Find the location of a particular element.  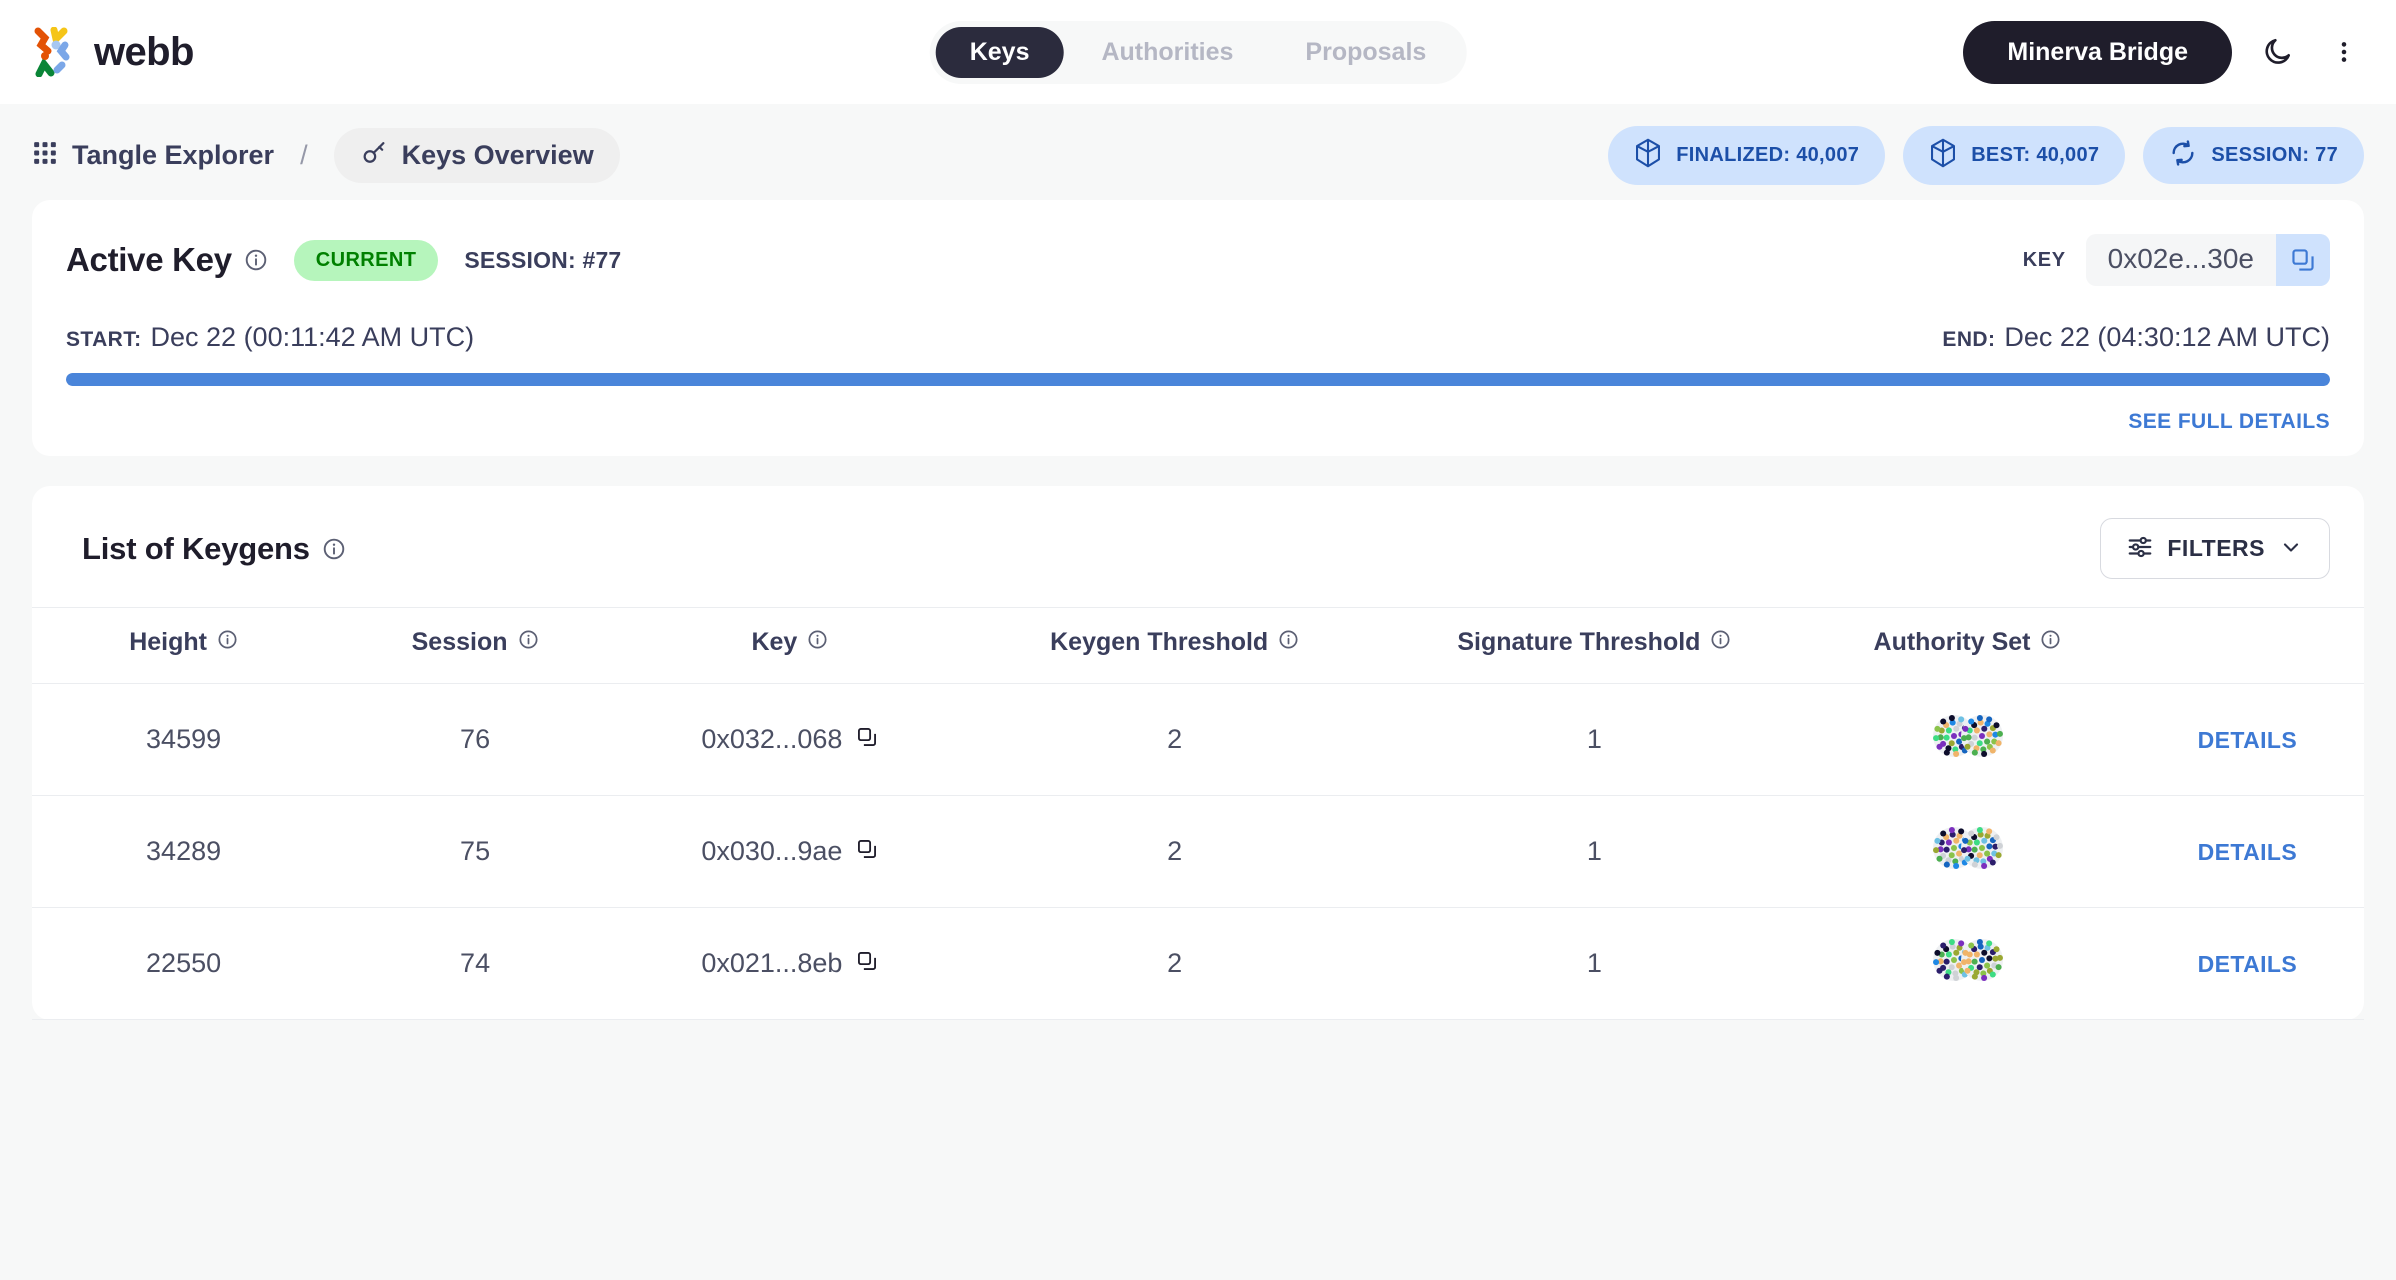

cell-key: 0x021...8eb is located at coordinates (789, 963).